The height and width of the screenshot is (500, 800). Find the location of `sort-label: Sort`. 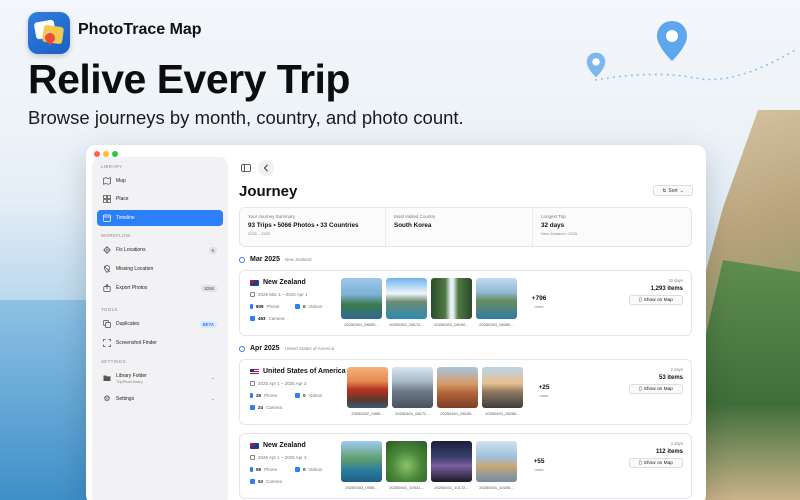

sort-label: Sort is located at coordinates (673, 190).